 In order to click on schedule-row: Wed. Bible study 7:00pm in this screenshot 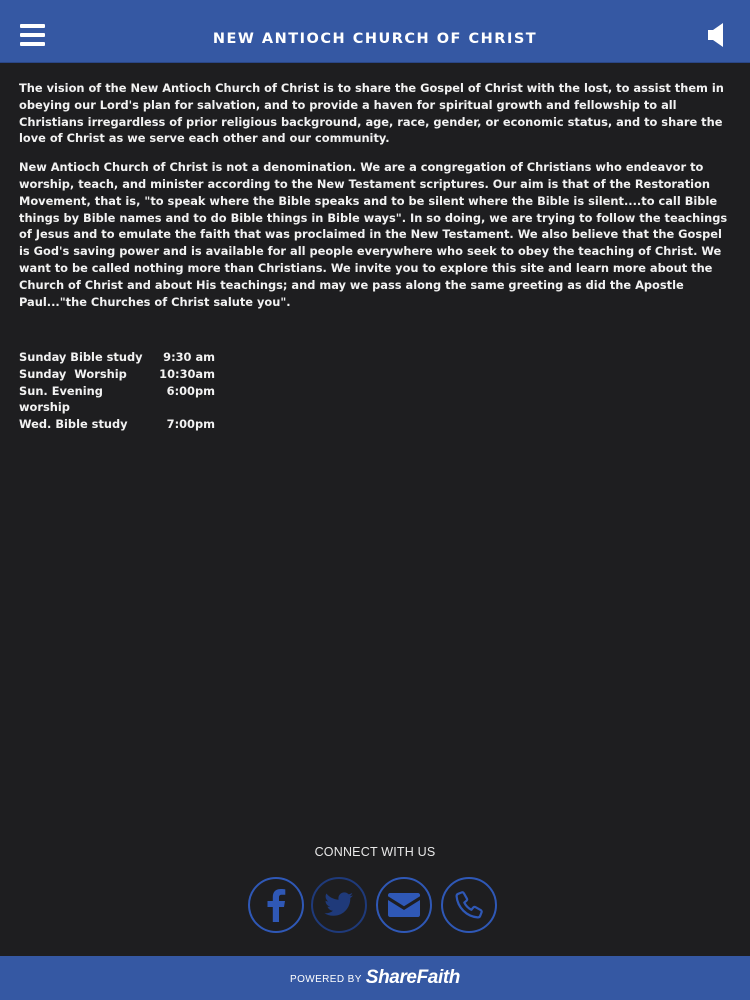, I will do `click(117, 424)`.